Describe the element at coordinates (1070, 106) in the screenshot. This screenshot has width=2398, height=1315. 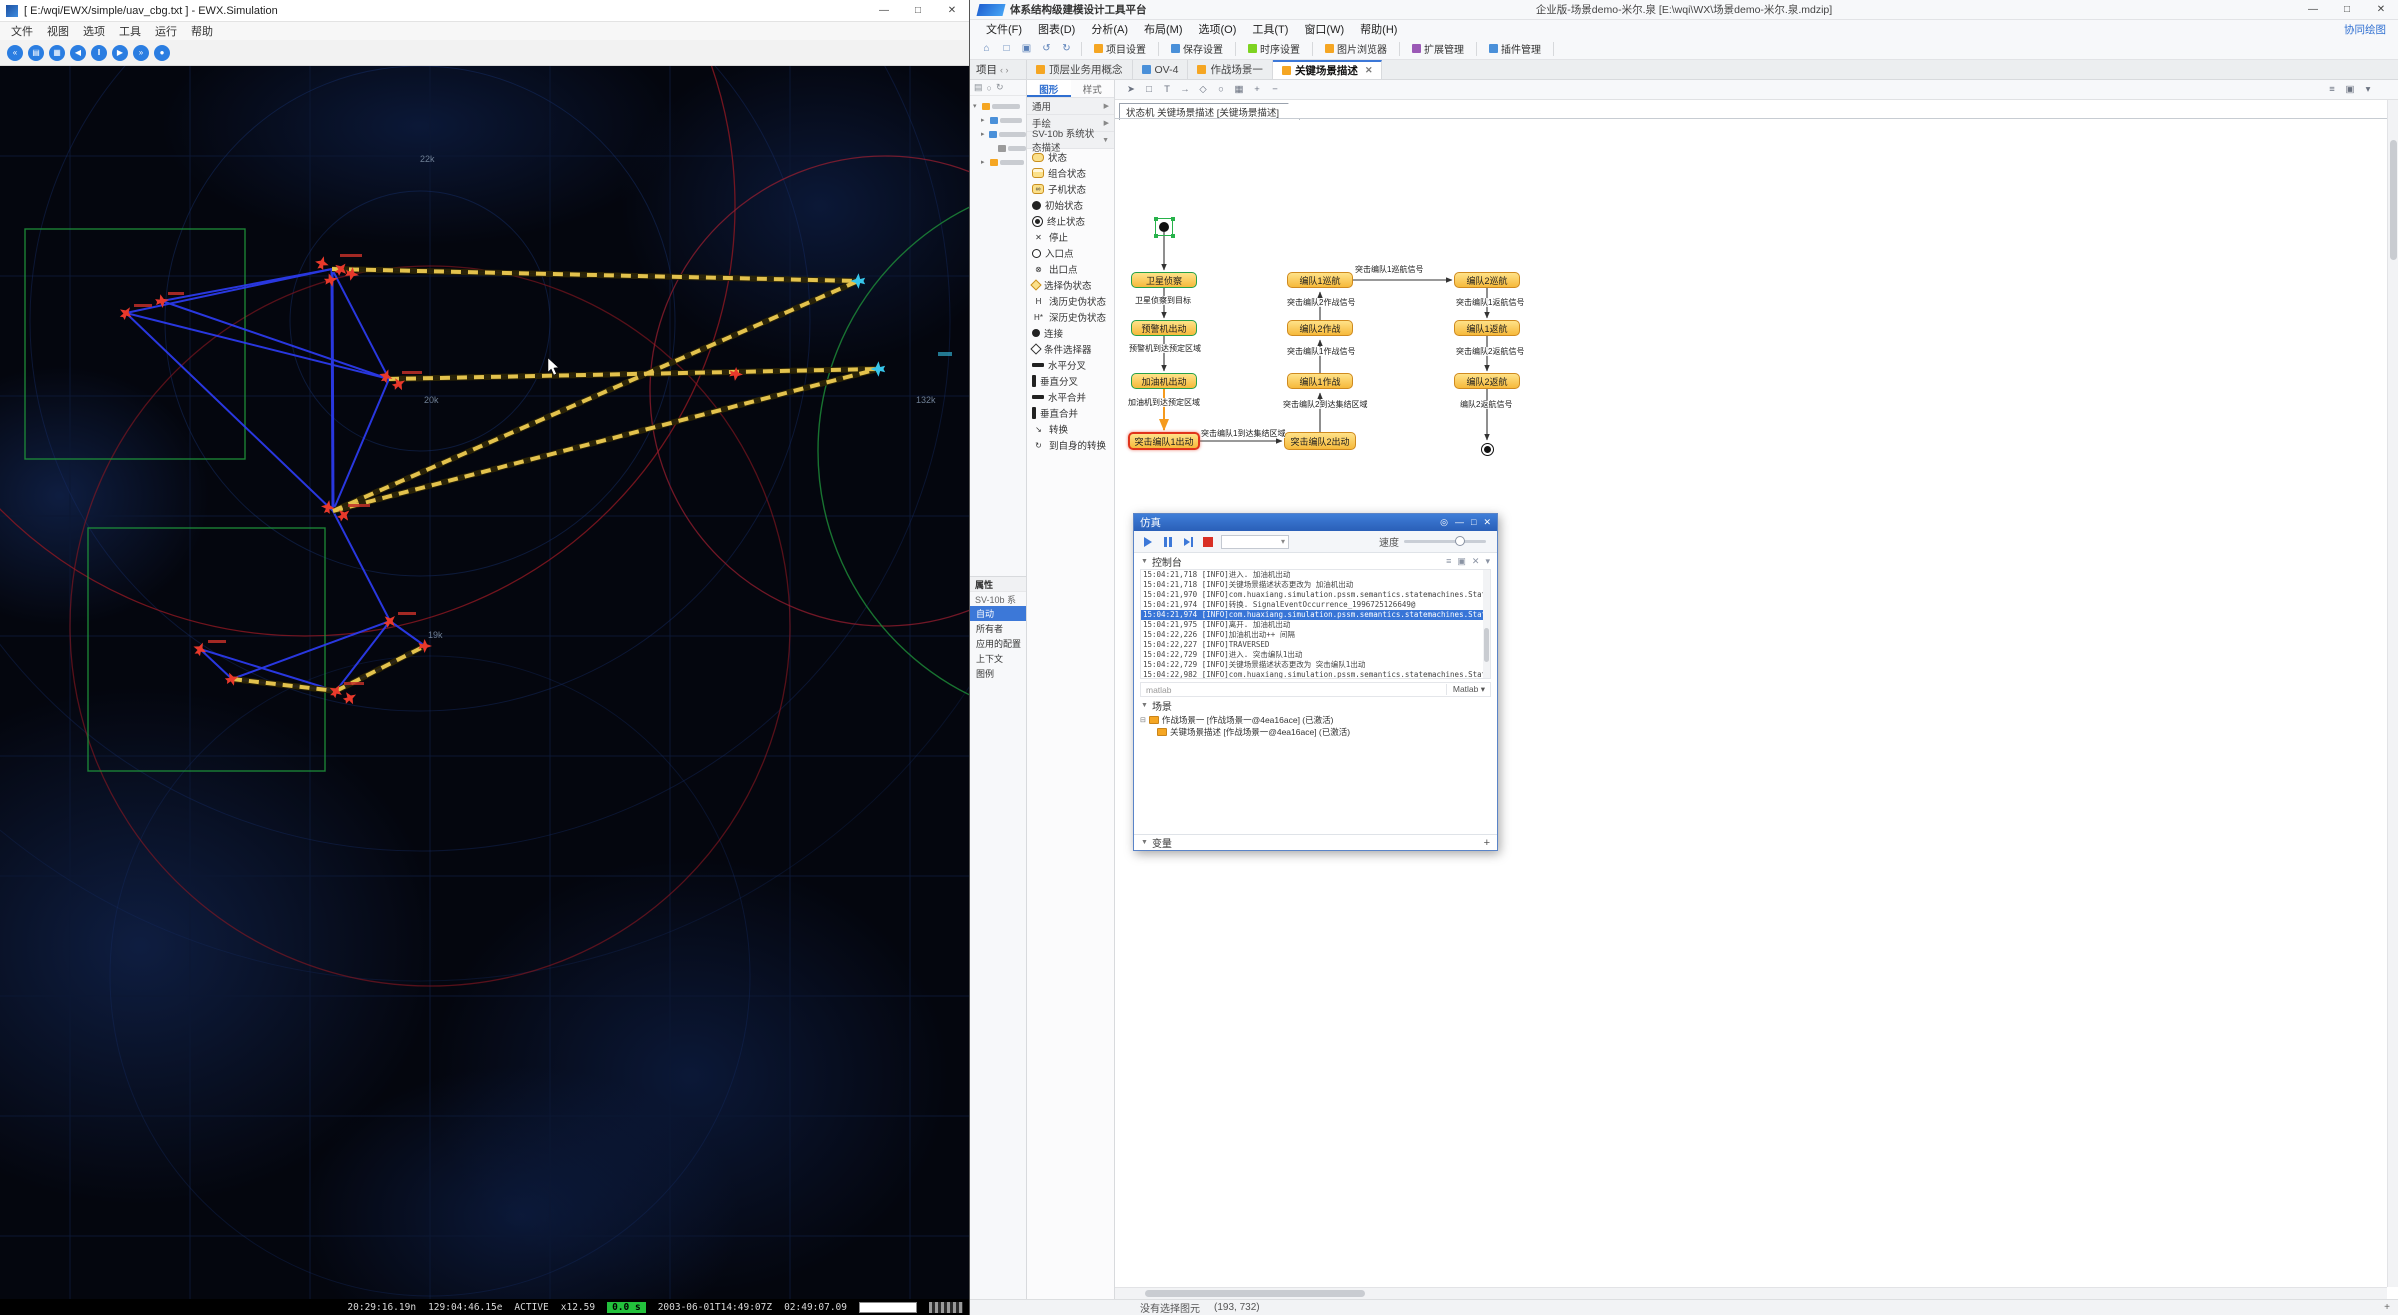
I see `palette-section: 通用 ▶` at that location.